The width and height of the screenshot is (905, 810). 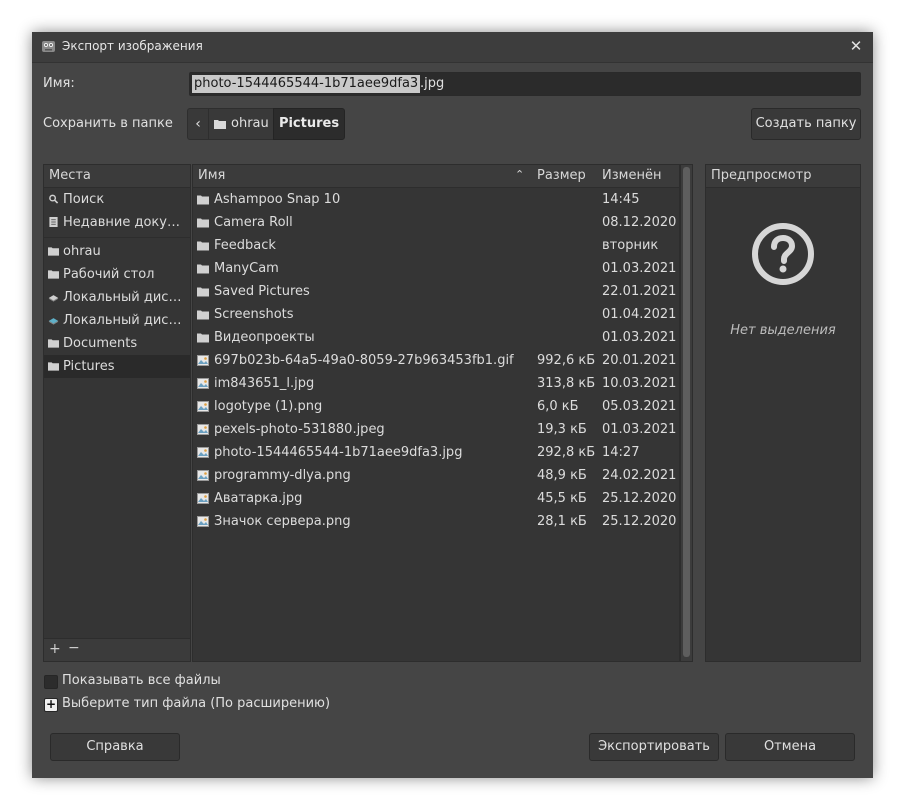 What do you see at coordinates (566, 383) in the screenshot?
I see `file-size: 313,8 кБ` at bounding box center [566, 383].